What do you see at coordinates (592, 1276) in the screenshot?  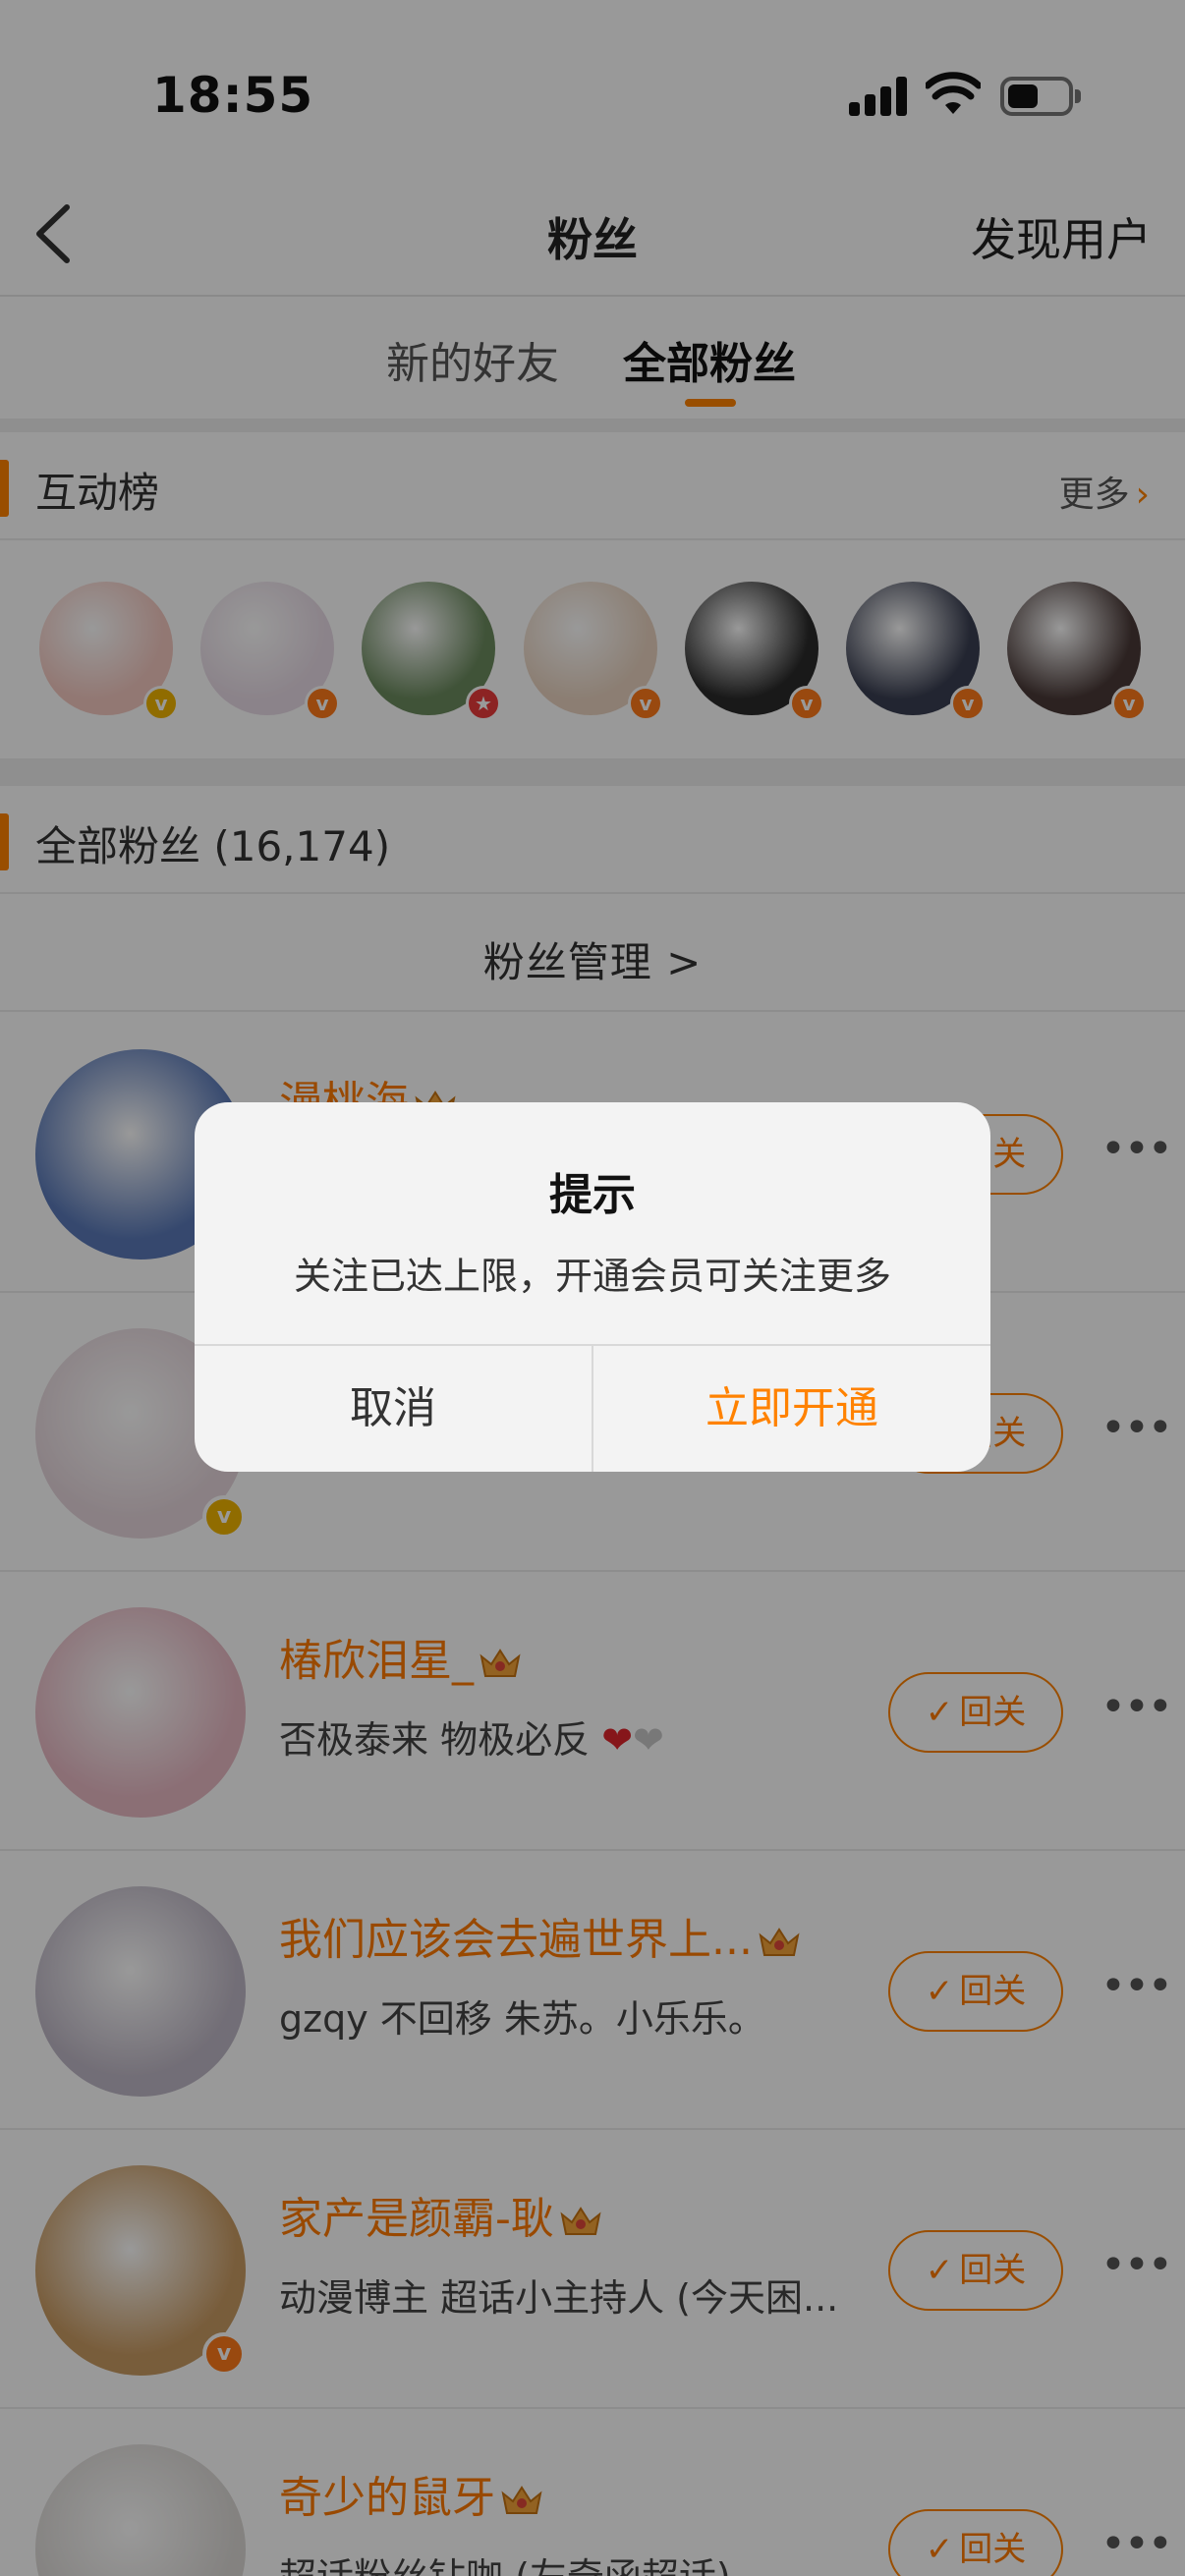 I see `dialog-message: 关注已达上限，开通会员可关注更多` at bounding box center [592, 1276].